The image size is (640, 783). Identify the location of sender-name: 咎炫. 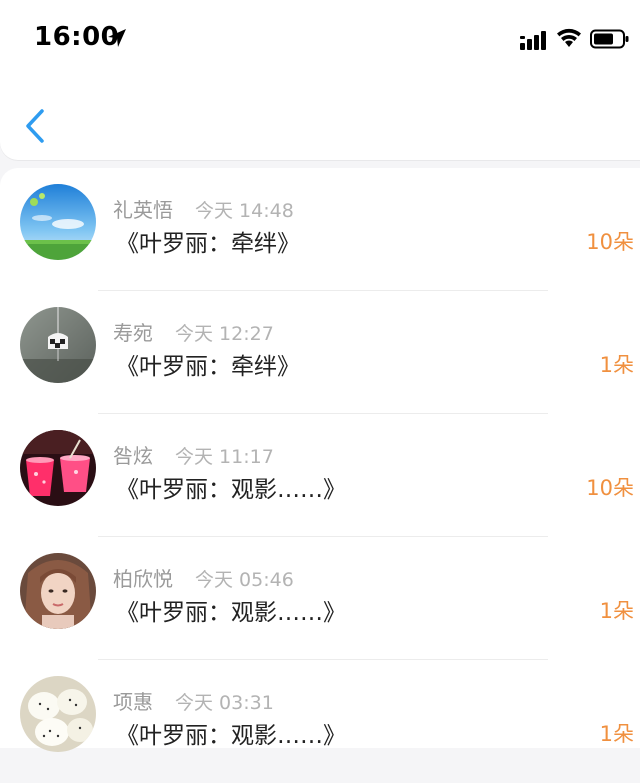
(133, 456).